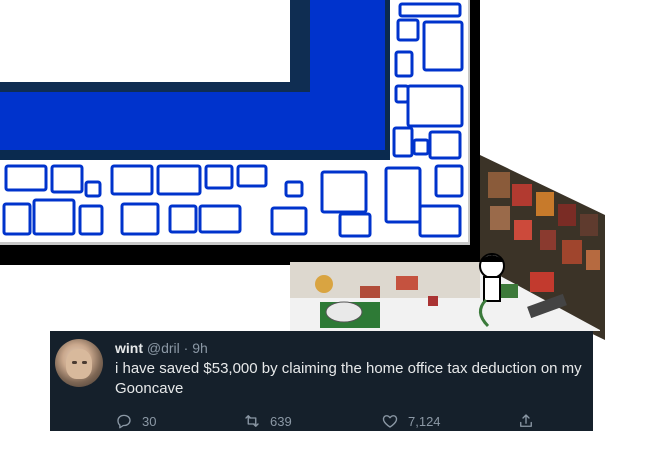 The image size is (650, 450). I want to click on tweet-header: wint @dril · 9h, so click(161, 348).